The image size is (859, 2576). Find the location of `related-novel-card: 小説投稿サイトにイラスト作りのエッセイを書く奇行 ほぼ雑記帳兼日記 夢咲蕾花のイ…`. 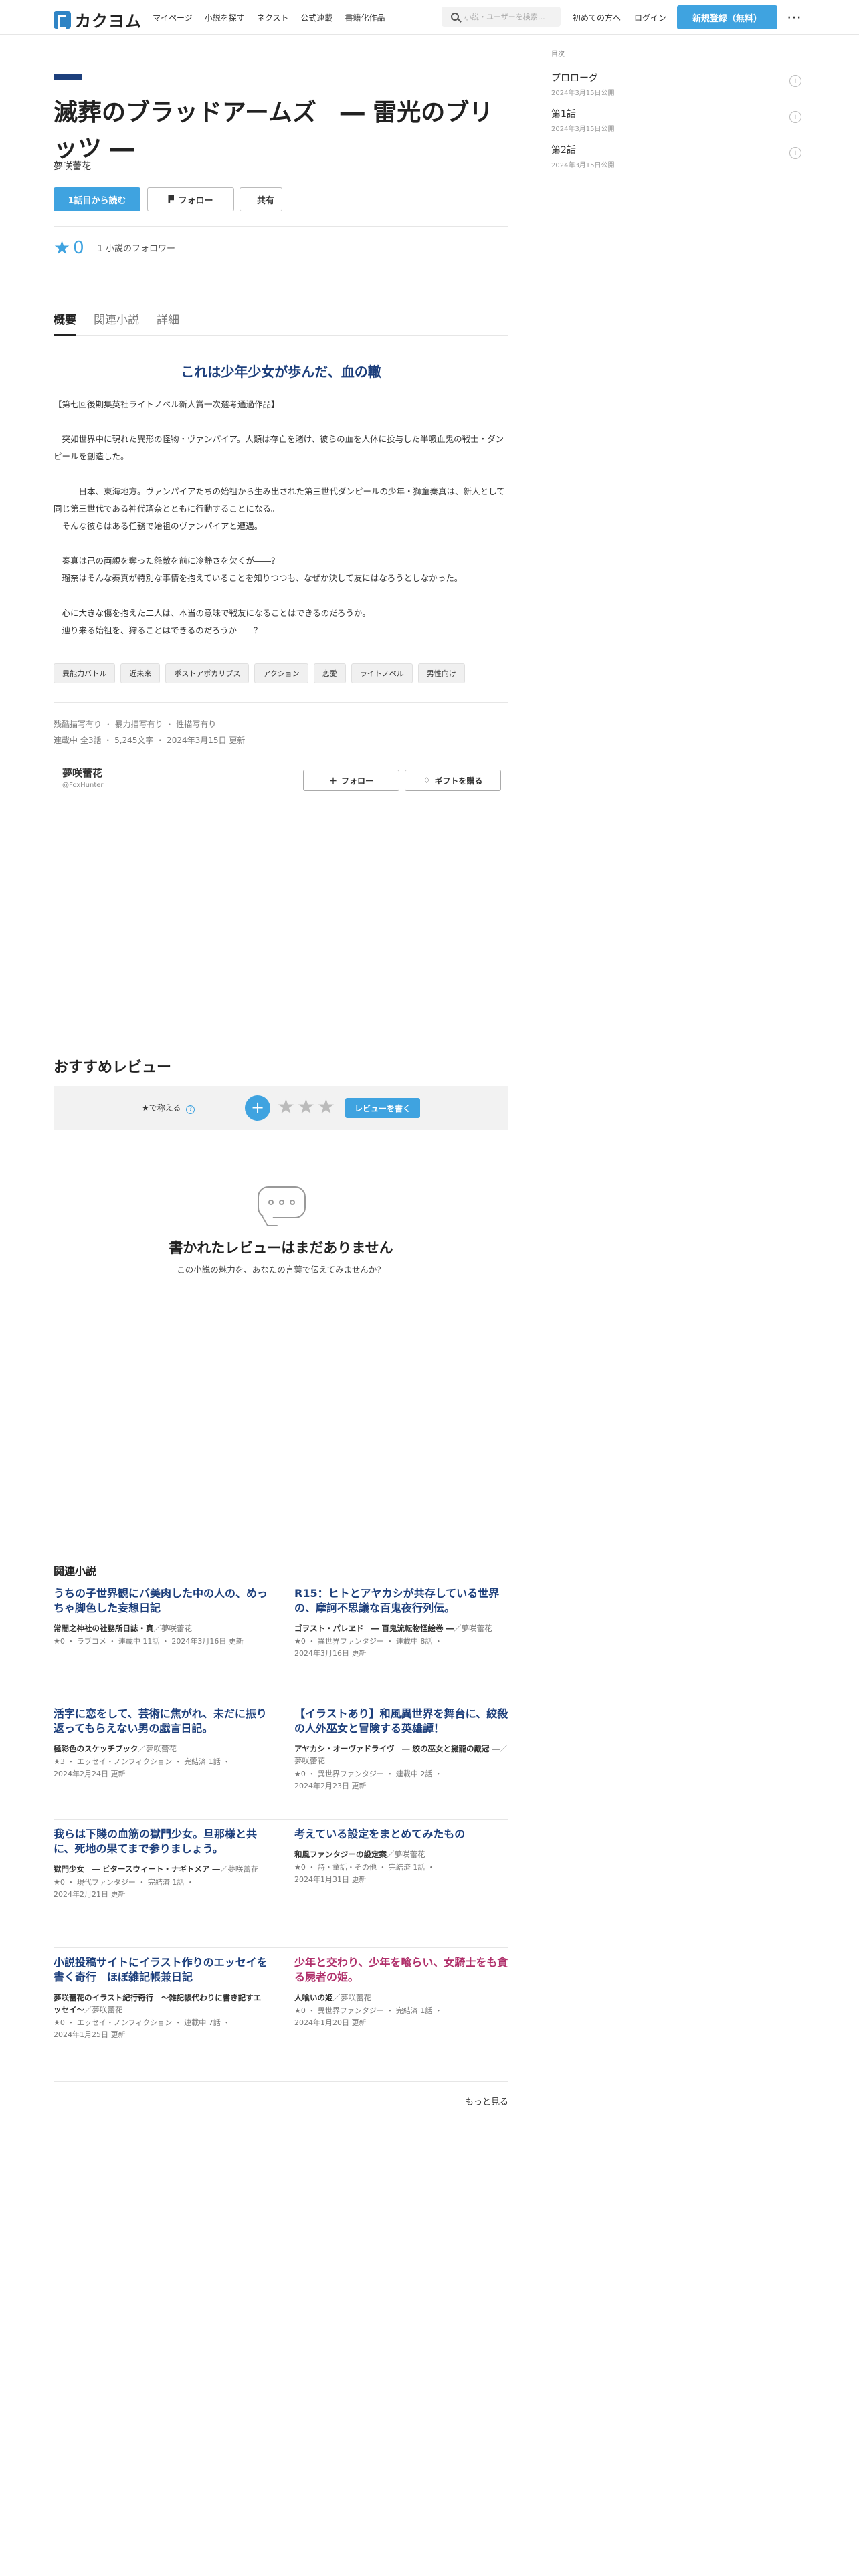

related-novel-card: 小説投稿サイトにイラスト作りのエッセイを書く奇行 ほぼ雑記帳兼日記 夢咲蕾花のイ… is located at coordinates (161, 1998).